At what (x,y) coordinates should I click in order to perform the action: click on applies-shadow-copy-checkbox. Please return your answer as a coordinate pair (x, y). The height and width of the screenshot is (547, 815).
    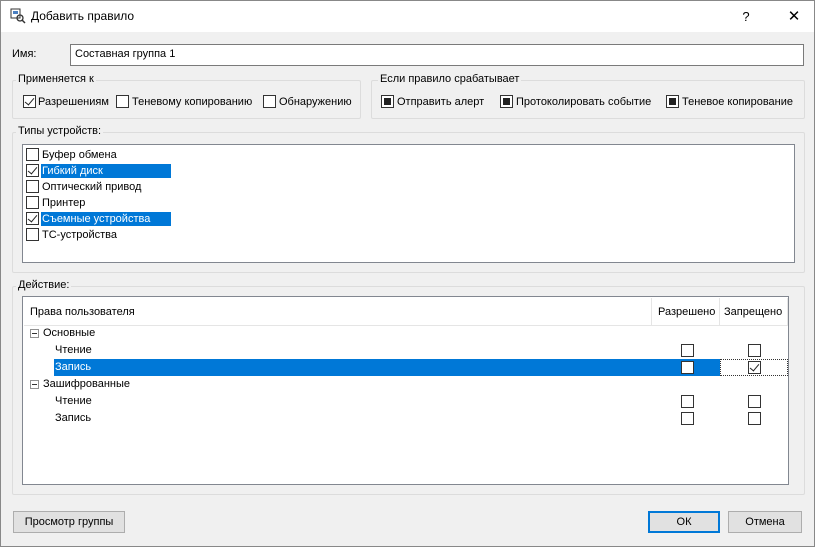
    Looking at the image, I should click on (122, 101).